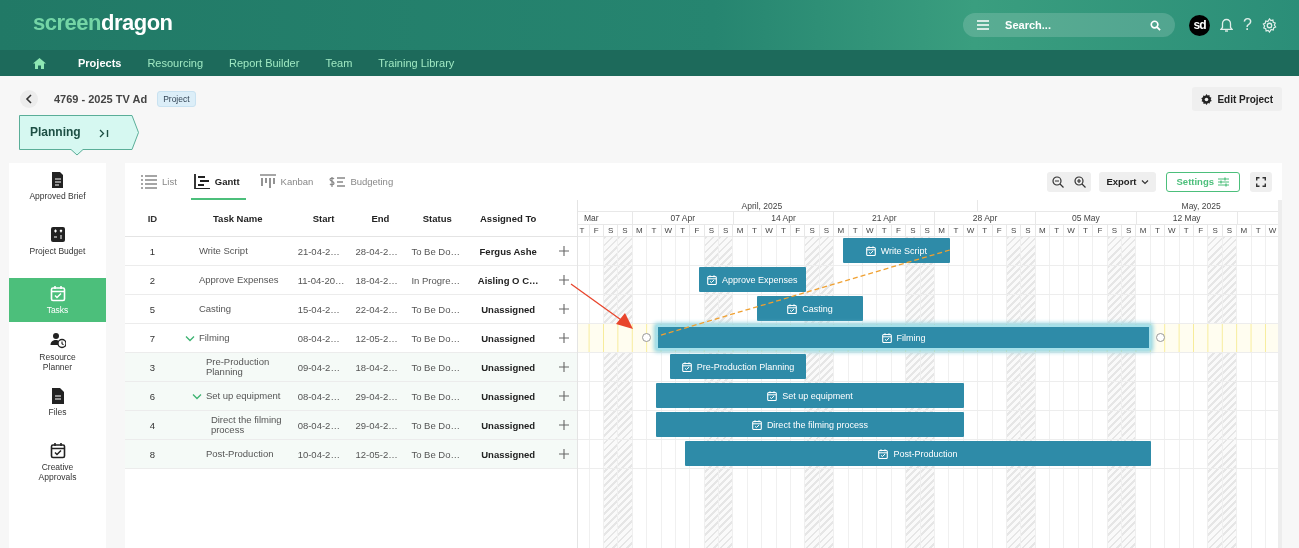 This screenshot has width=1299, height=548. What do you see at coordinates (508, 454) in the screenshot?
I see `table-cell-text: Unassigned` at bounding box center [508, 454].